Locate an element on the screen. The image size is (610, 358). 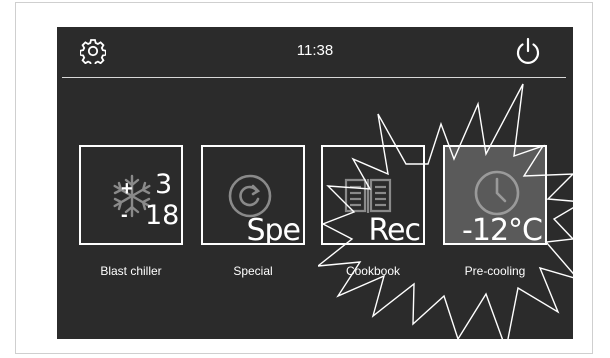
blast-chiller-tile: + - 3 18 is located at coordinates (131, 195).